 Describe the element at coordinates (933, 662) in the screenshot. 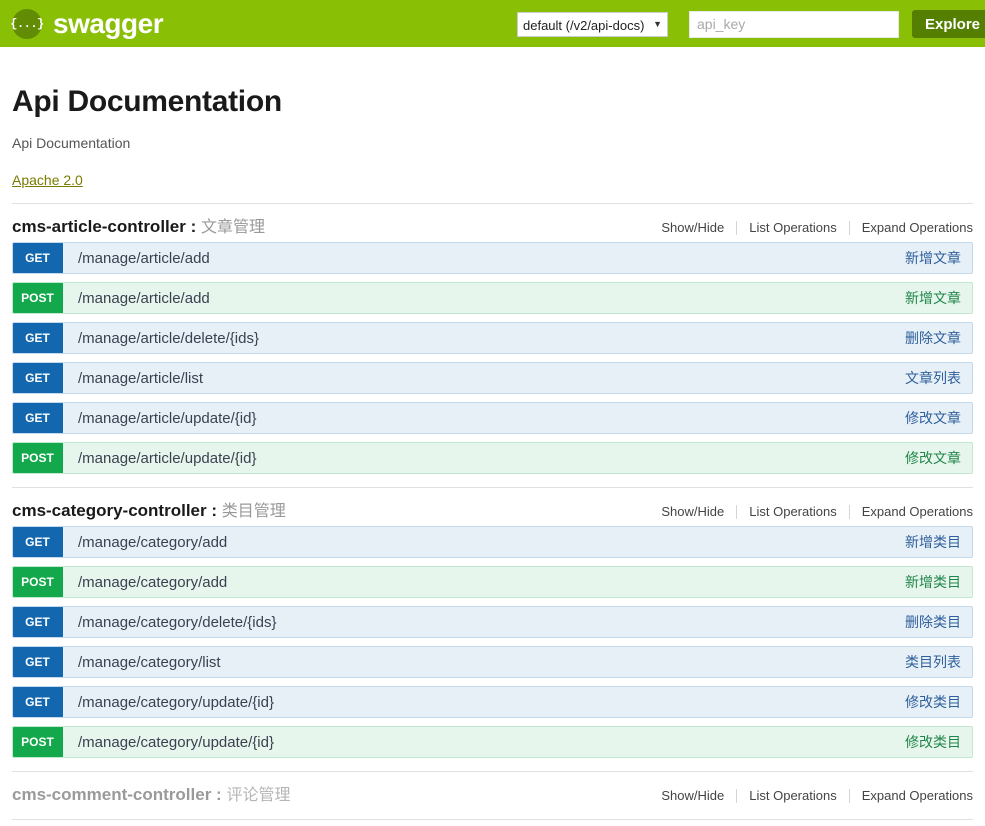

I see `operation-summary: 类目列表` at that location.